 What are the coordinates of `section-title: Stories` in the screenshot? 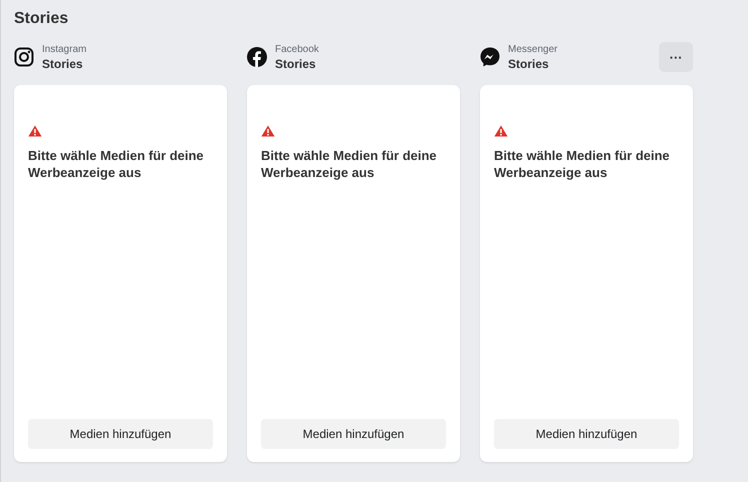 It's located at (42, 19).